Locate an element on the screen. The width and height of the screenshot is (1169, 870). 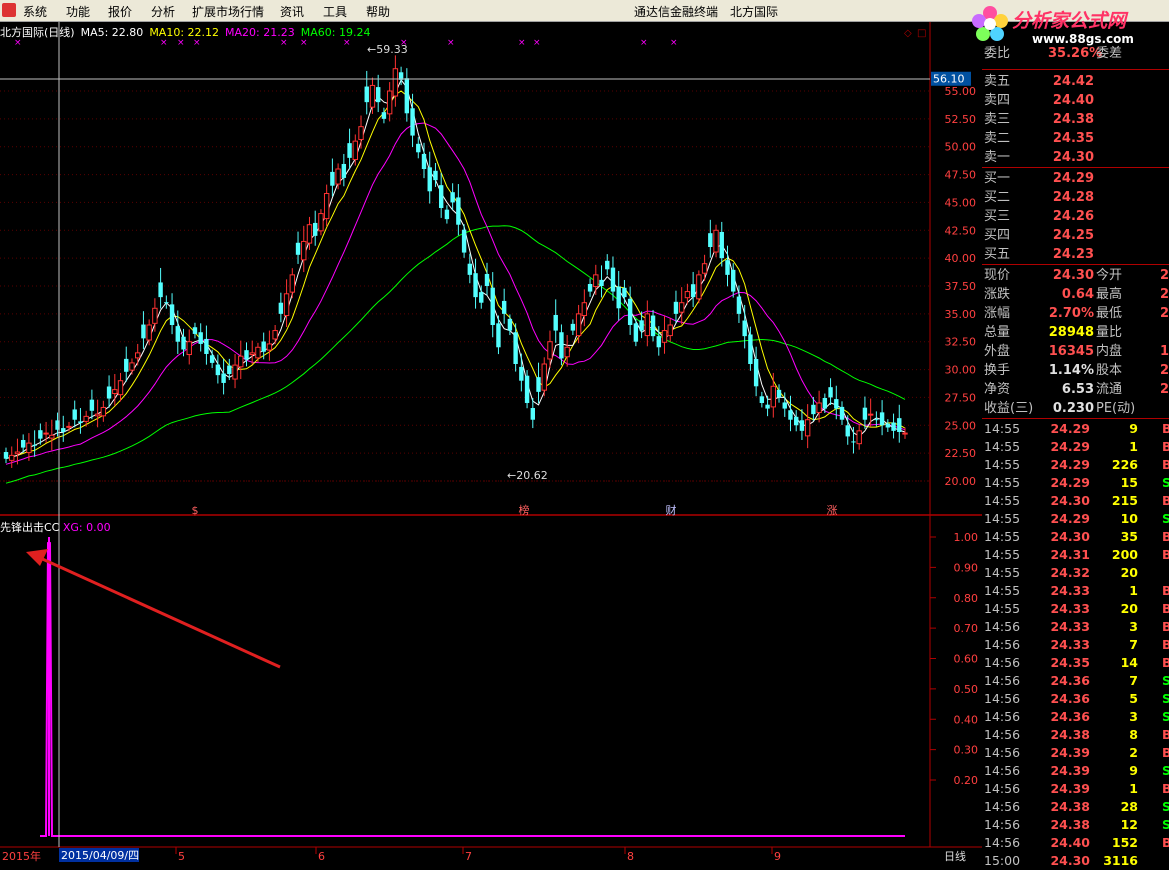
bid-row: 买四 24.25 is located at coordinates (1076, 235).